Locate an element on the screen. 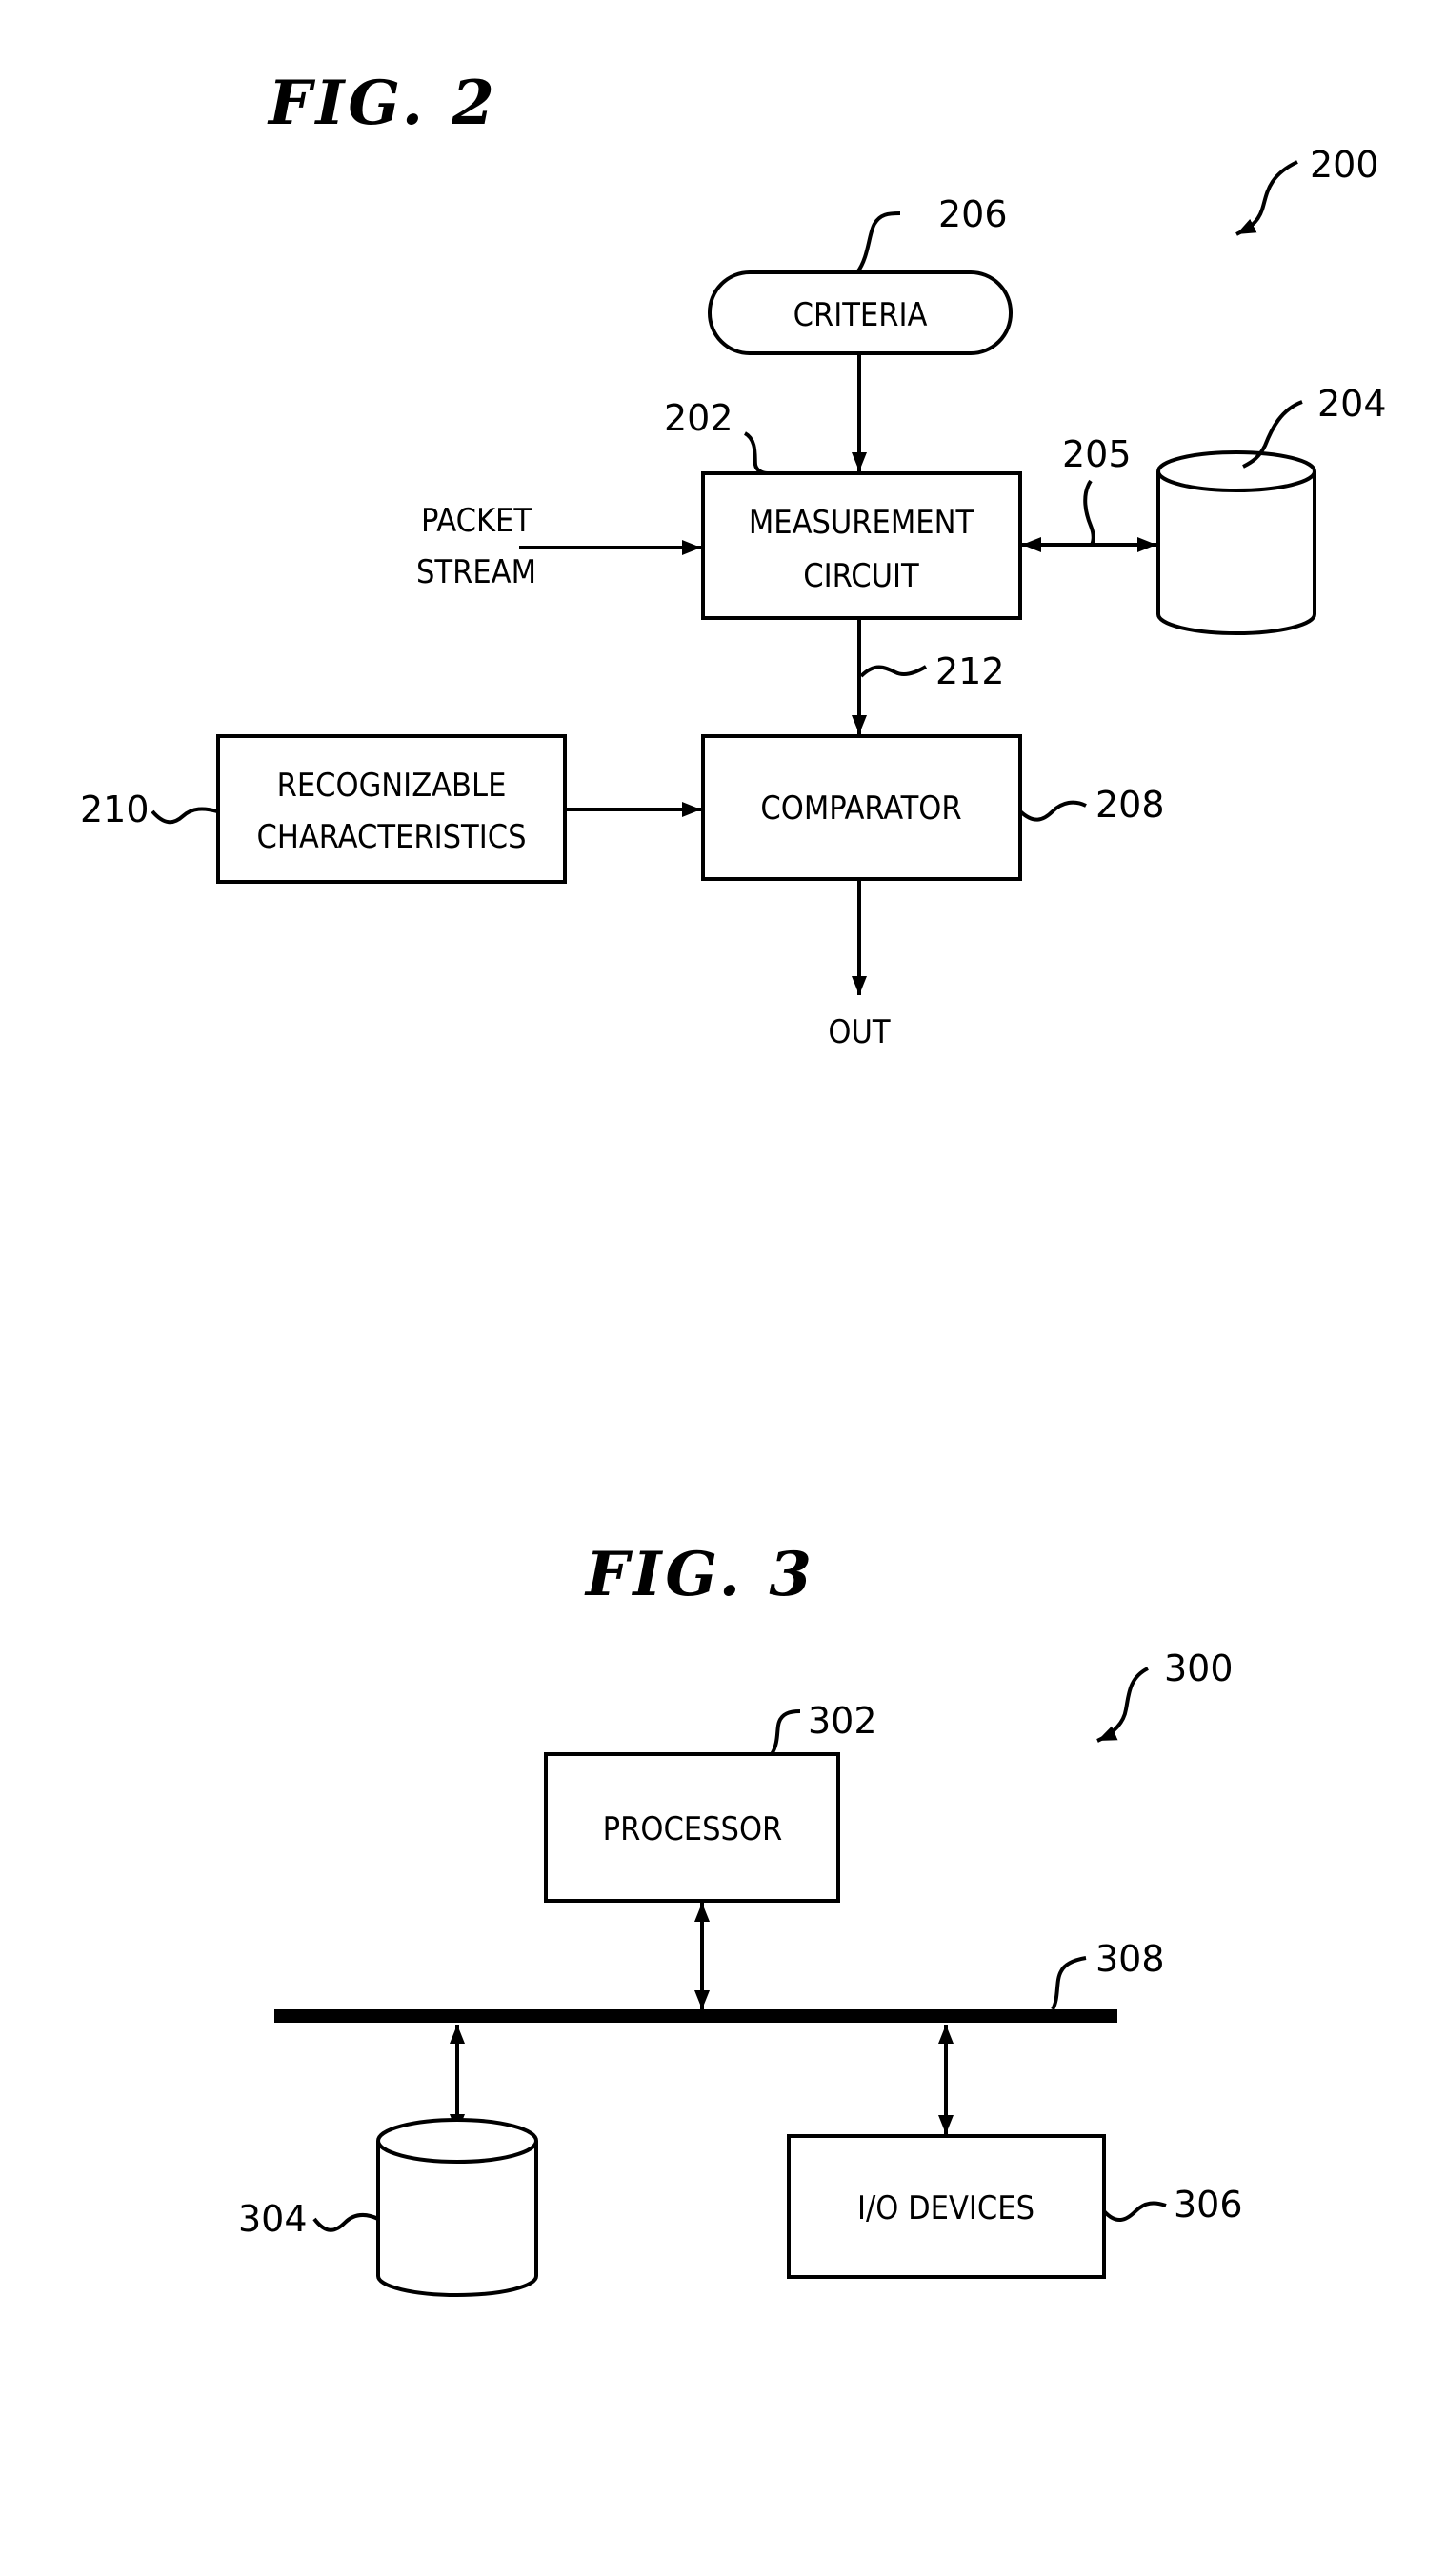 The image size is (1446, 2576). processor-label: PROCESSOR is located at coordinates (693, 1829).